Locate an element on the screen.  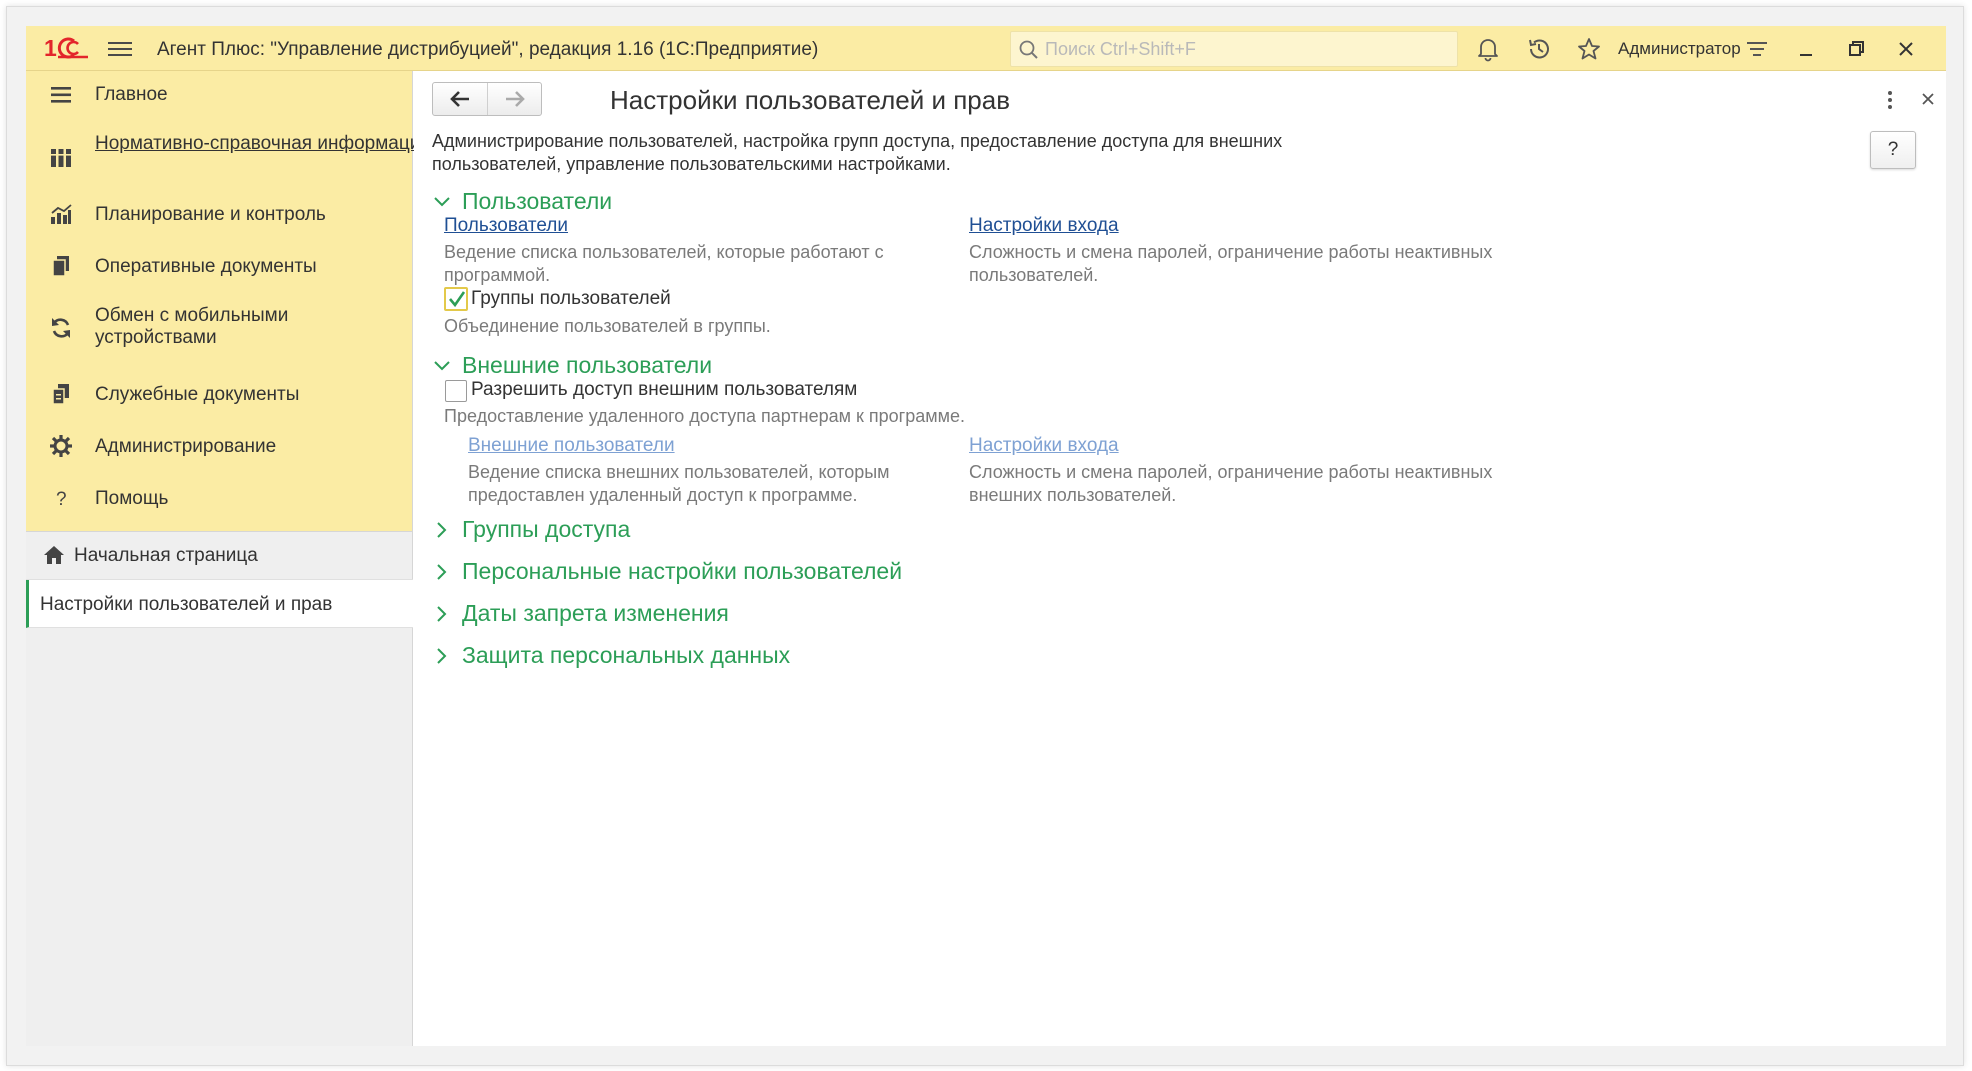
group-title: Группы доступа is located at coordinates (546, 529).